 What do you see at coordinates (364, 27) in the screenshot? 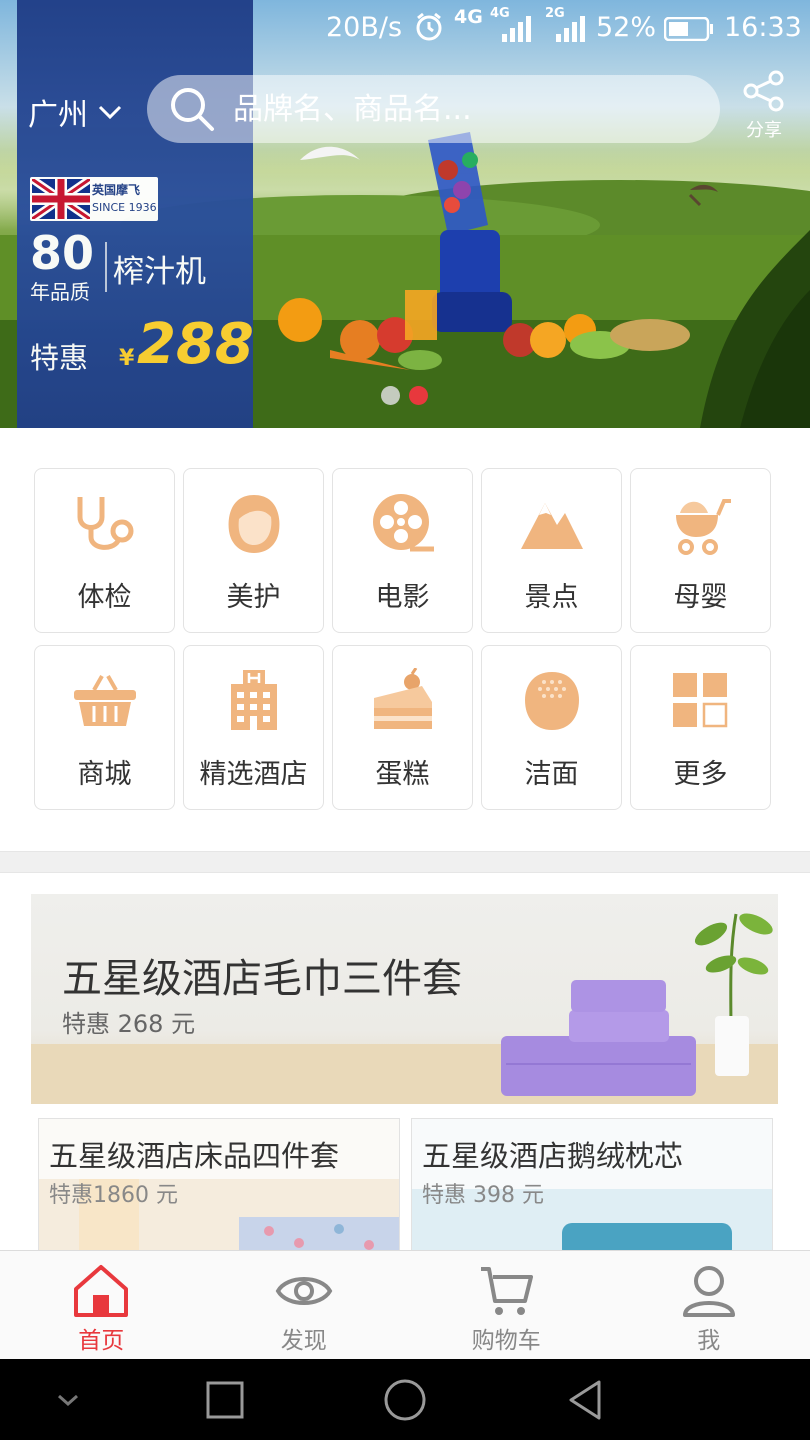
I see `network-speed: 20B/s` at bounding box center [364, 27].